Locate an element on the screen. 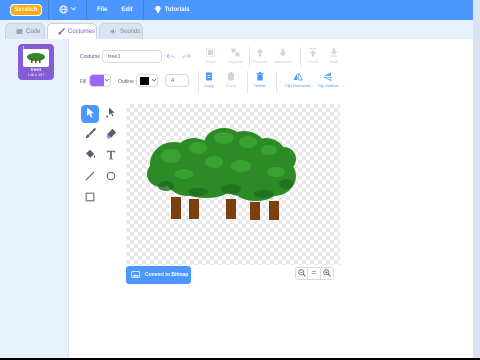 Image resolution: width=480 pixels, height=360 pixels. text-tool is located at coordinates (111, 156).